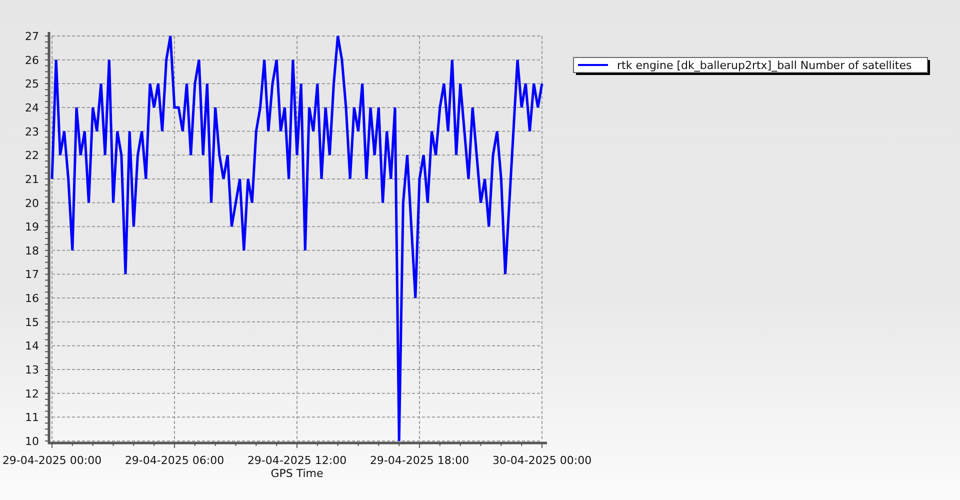 The image size is (960, 500). I want to click on axis-label: 15, so click(32, 322).